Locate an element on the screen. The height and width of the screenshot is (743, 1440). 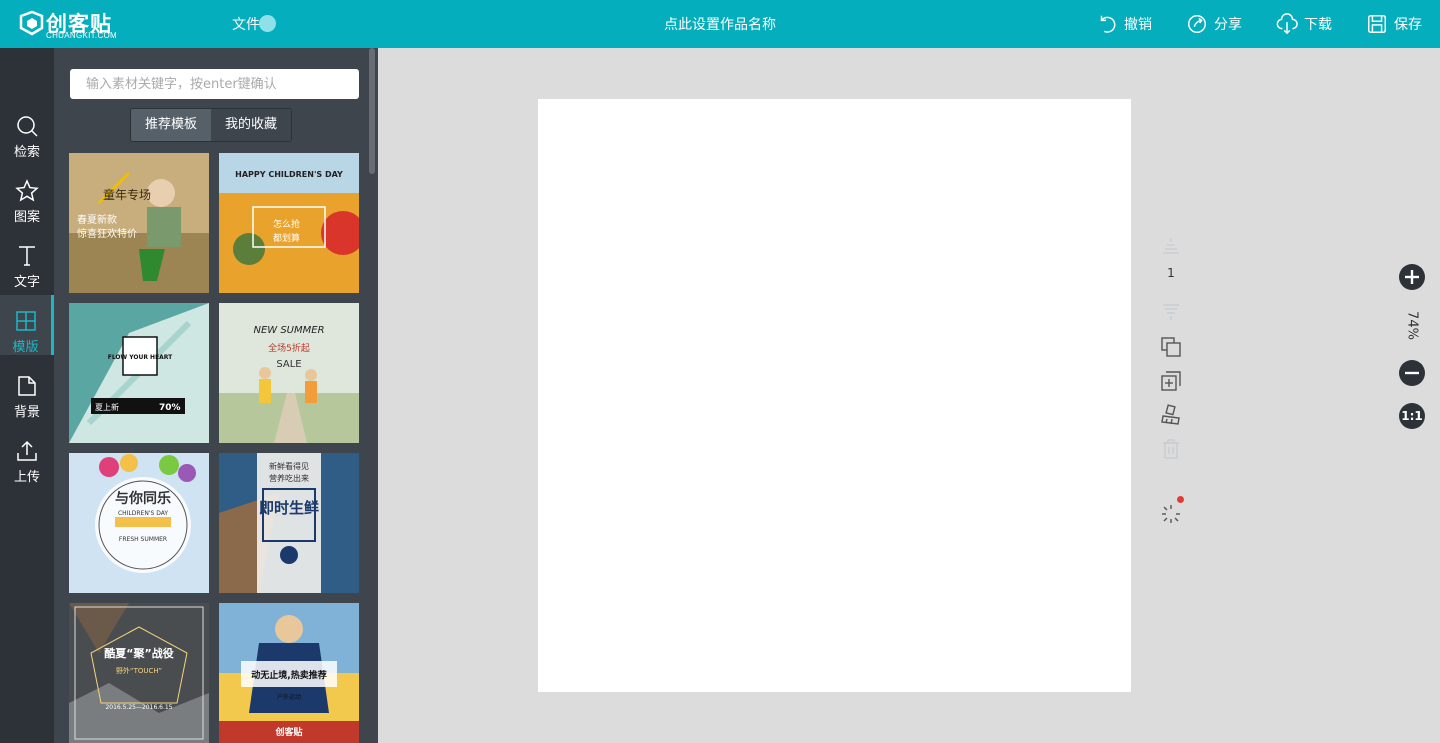
loading-button is located at coordinates (1171, 514).